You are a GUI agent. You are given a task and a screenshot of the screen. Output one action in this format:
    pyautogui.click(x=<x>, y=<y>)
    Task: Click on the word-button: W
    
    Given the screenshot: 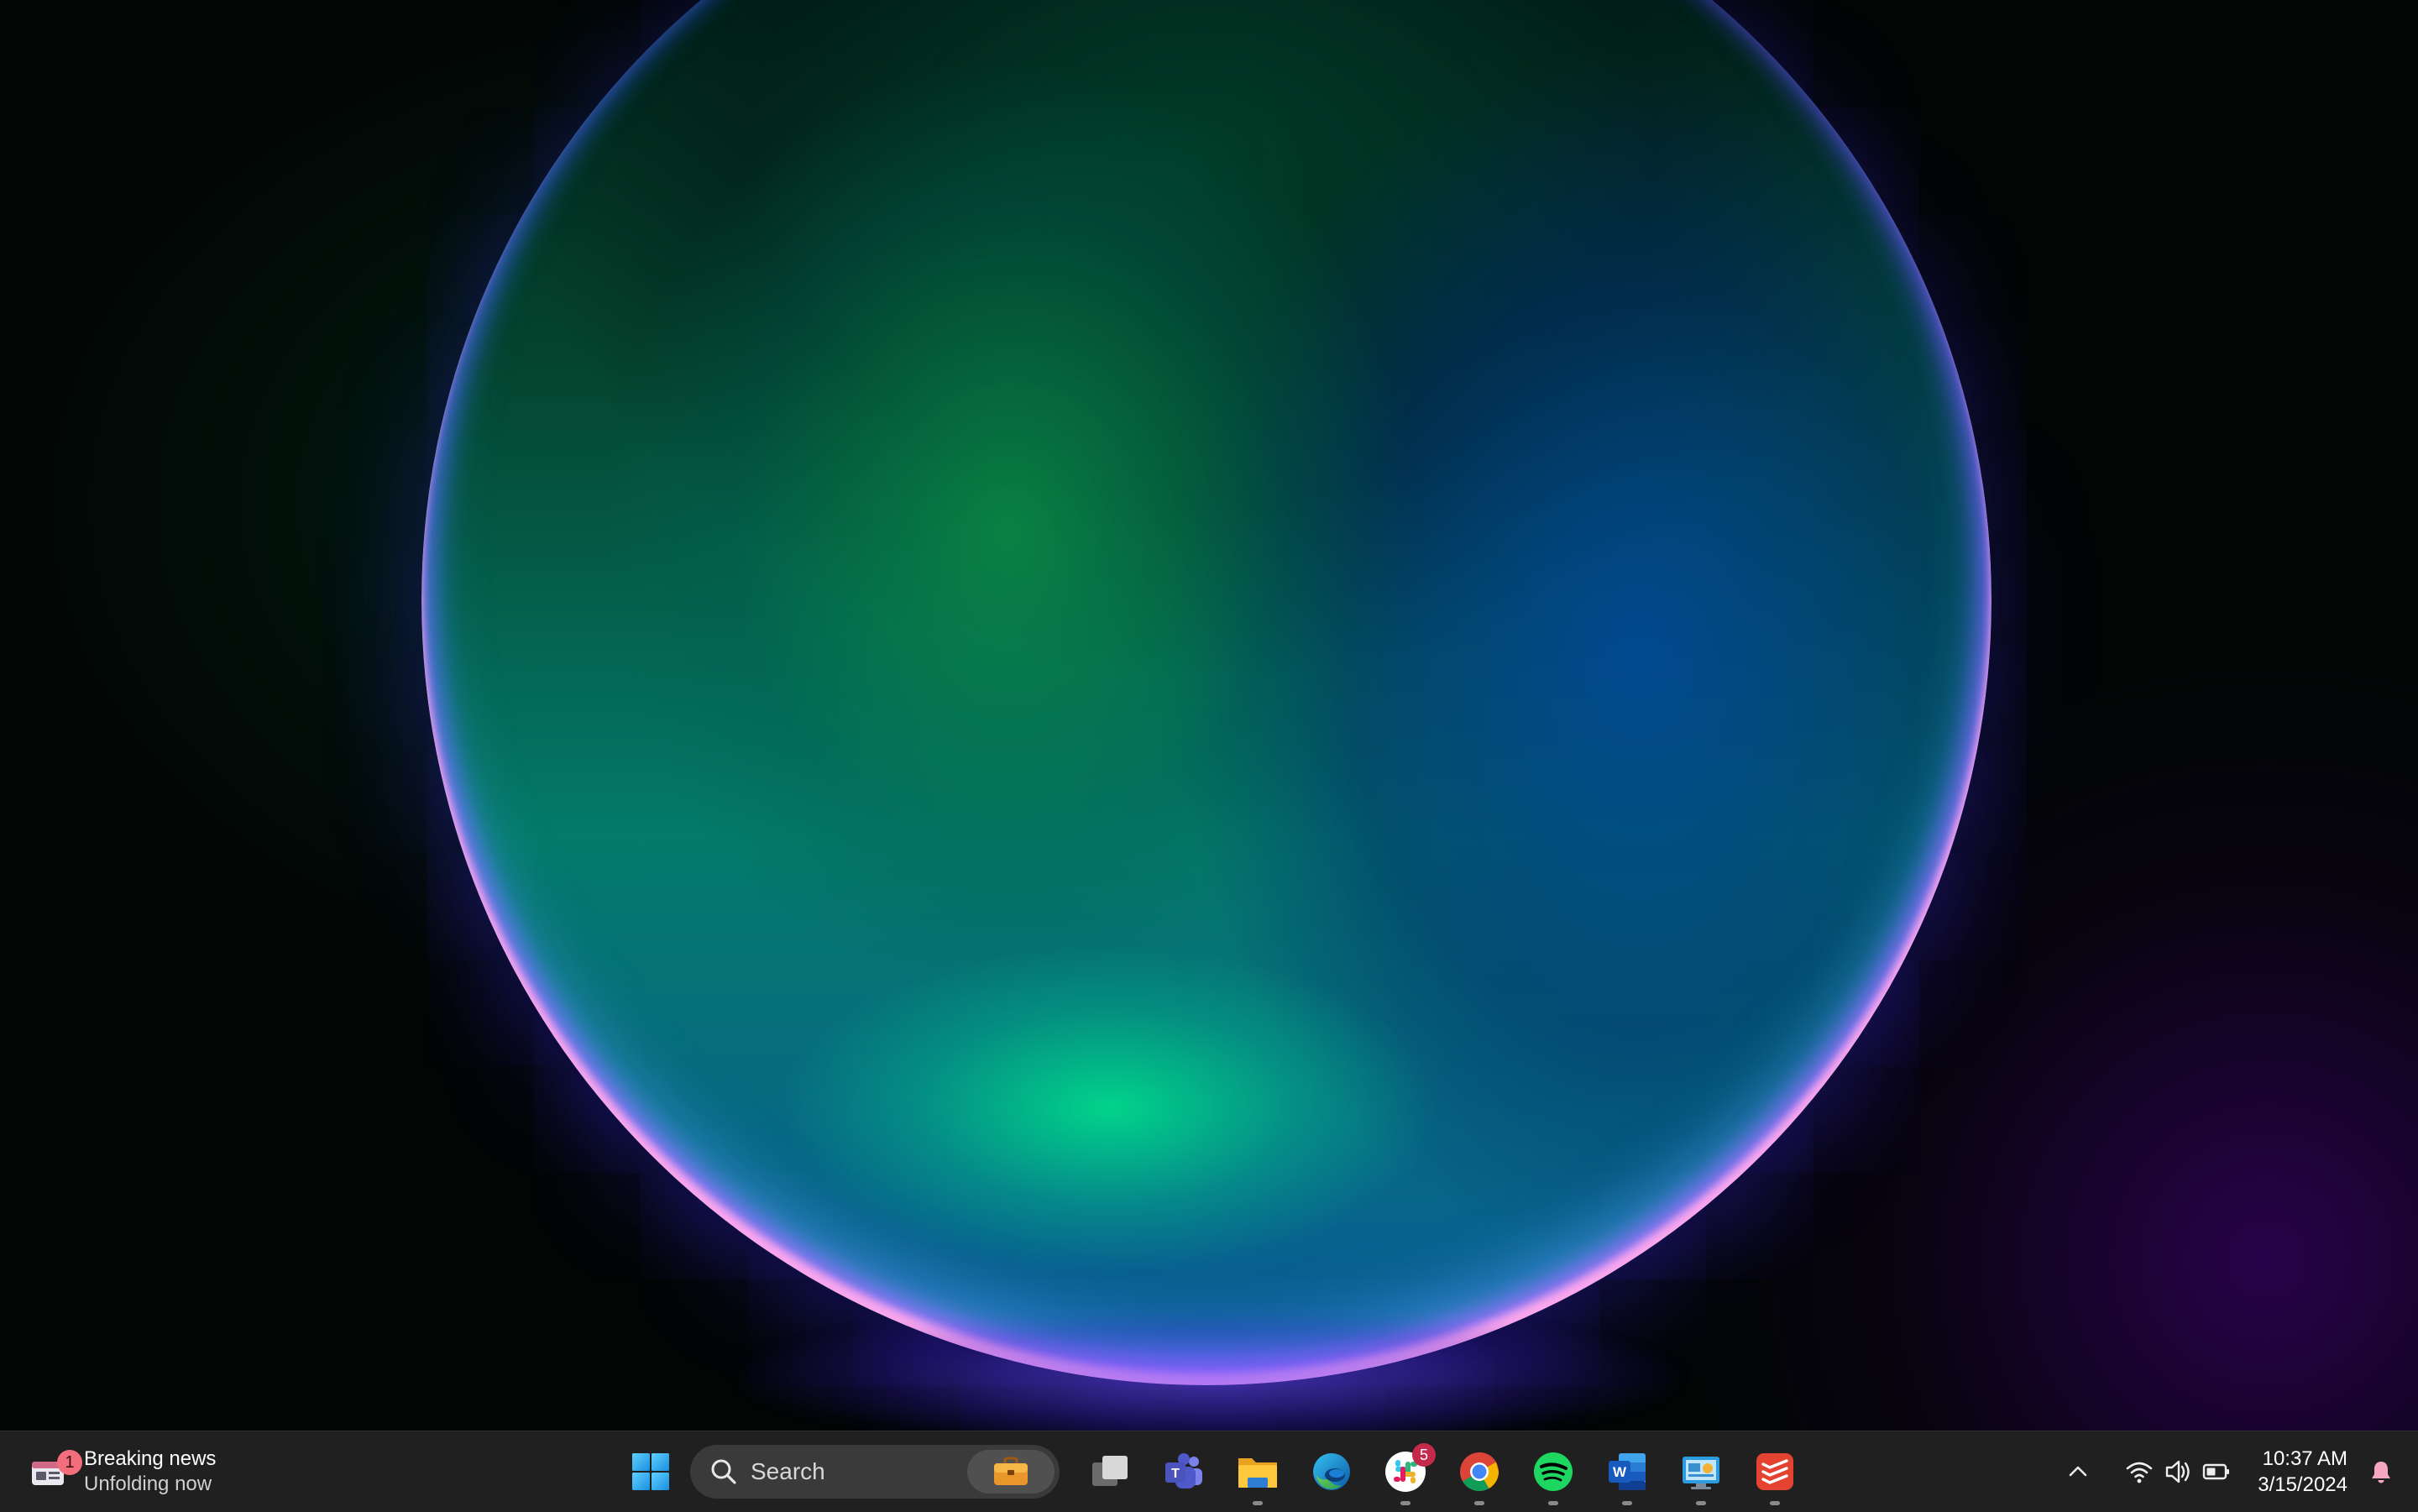 What is the action you would take?
    pyautogui.click(x=1627, y=1472)
    